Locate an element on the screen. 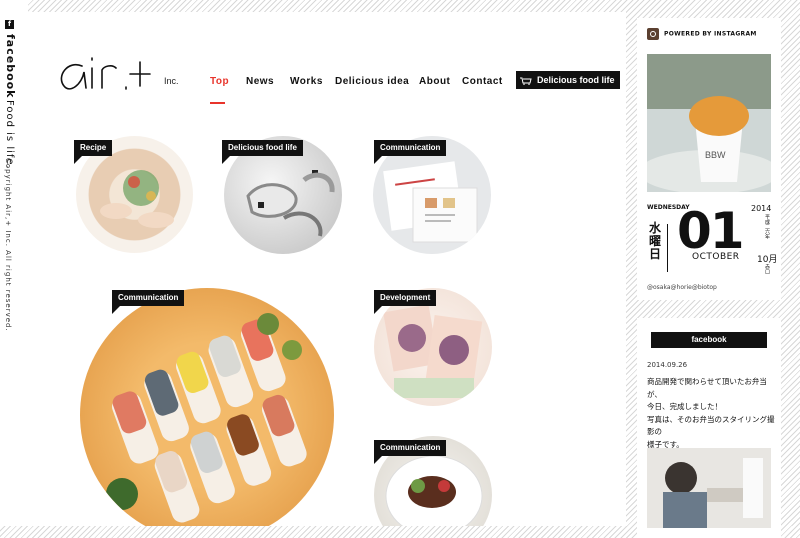 The height and width of the screenshot is (538, 800). styling-shoot-photo is located at coordinates (709, 488).